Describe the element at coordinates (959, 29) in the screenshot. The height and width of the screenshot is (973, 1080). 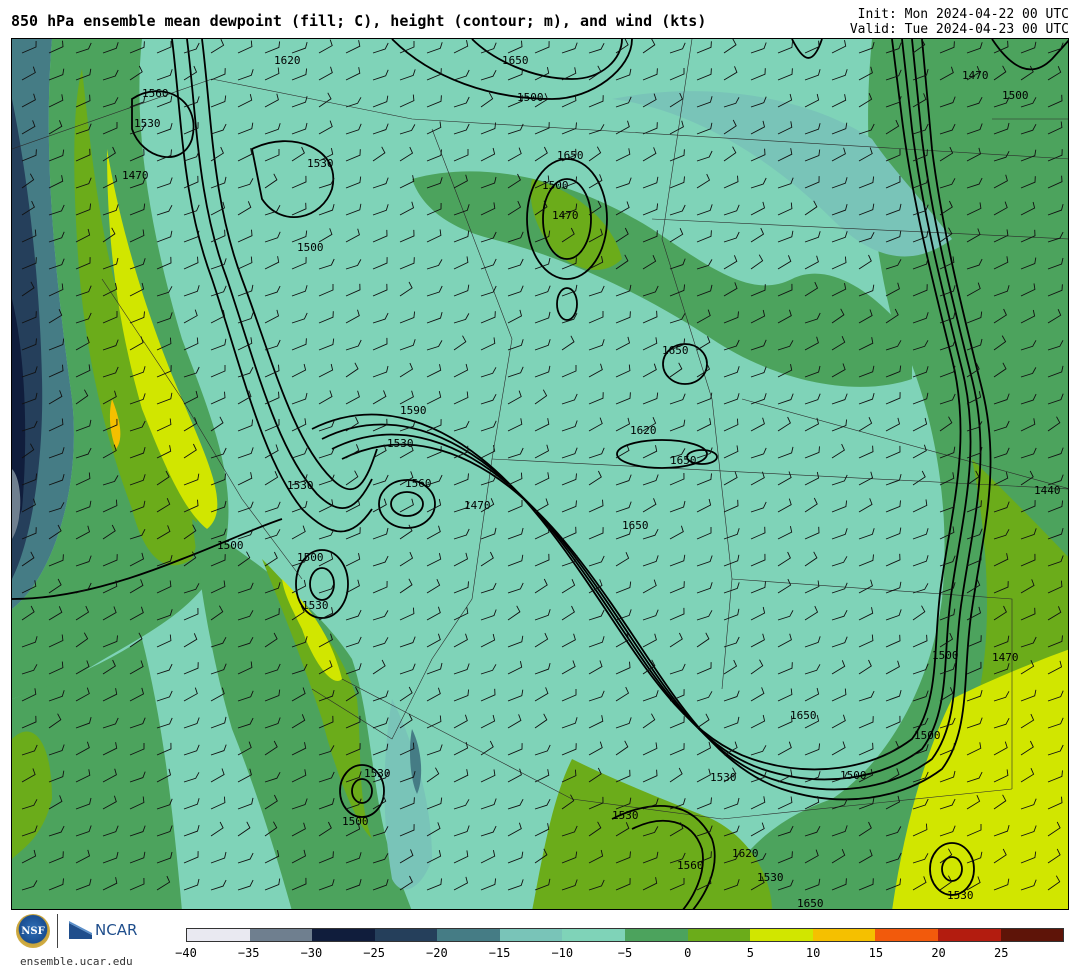
I see `valid-time: Valid: Tue 2024-04-23 00 UTC` at that location.